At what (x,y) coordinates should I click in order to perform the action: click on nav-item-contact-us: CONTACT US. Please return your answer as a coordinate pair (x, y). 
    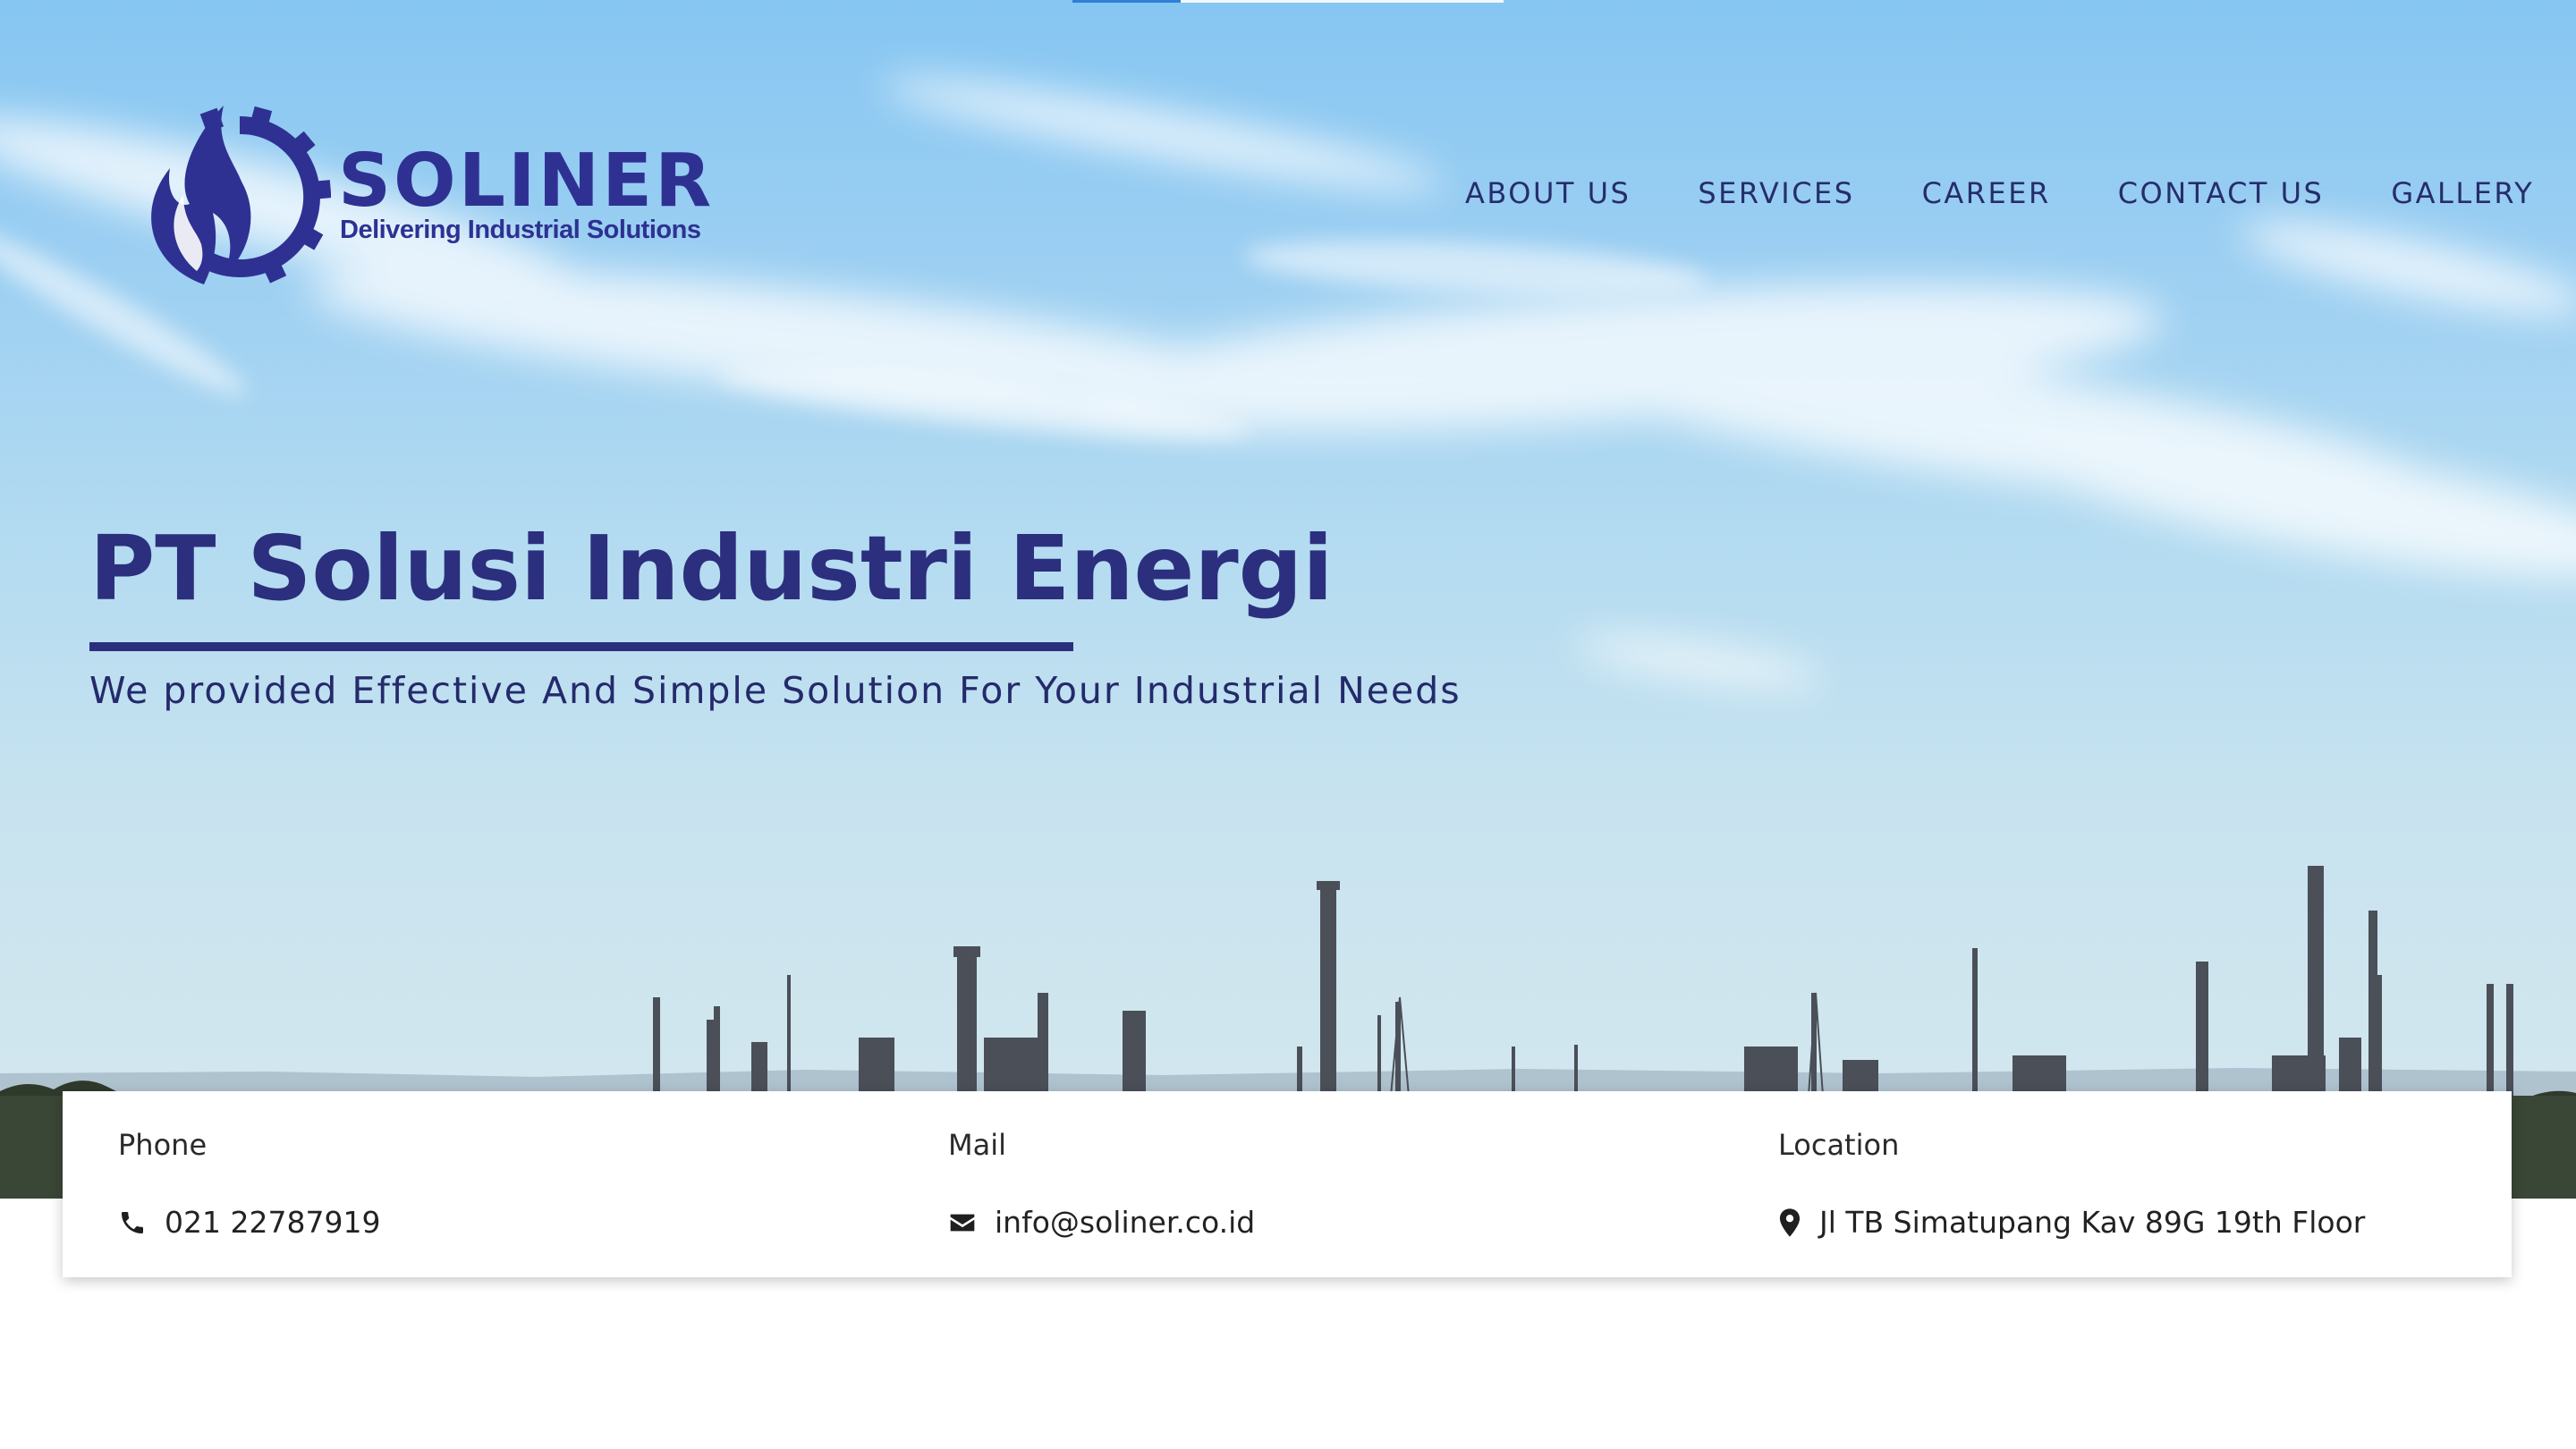
    Looking at the image, I should click on (2221, 193).